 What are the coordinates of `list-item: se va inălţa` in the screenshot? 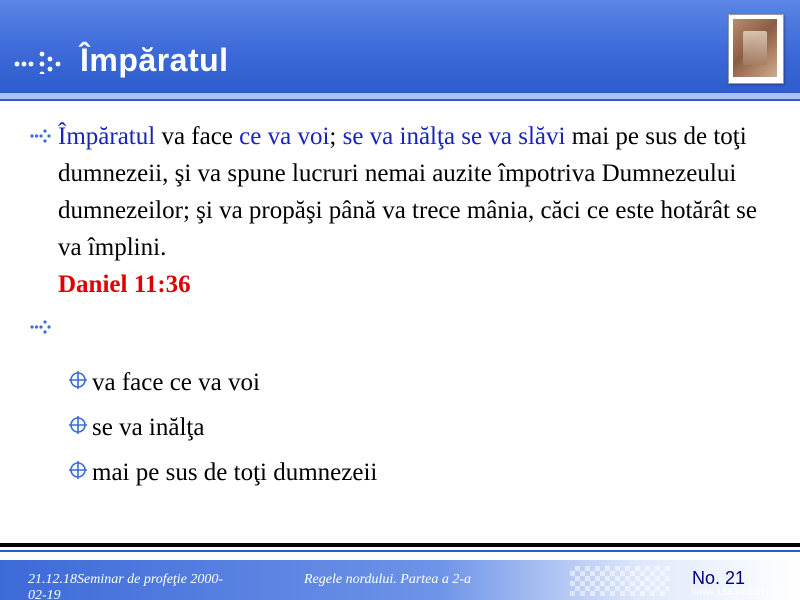 It's located at (221, 427).